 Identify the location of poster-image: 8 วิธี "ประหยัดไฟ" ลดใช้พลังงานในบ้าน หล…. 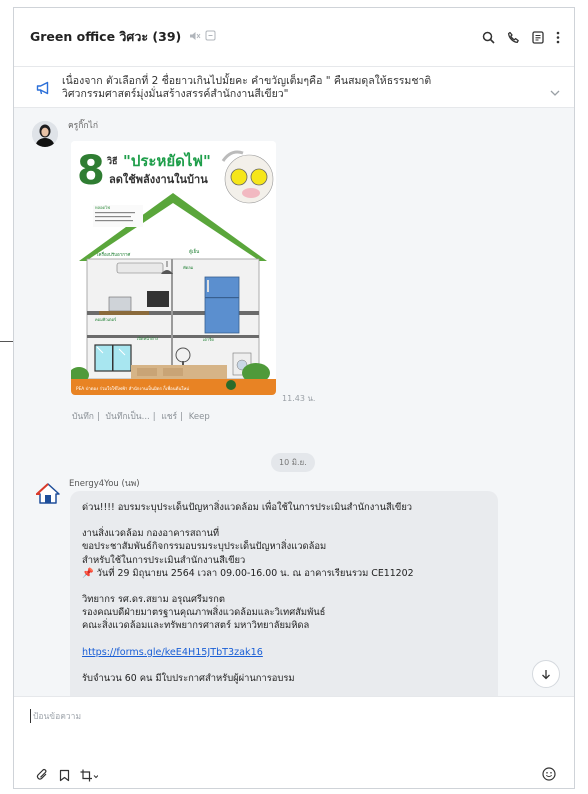
(173, 268).